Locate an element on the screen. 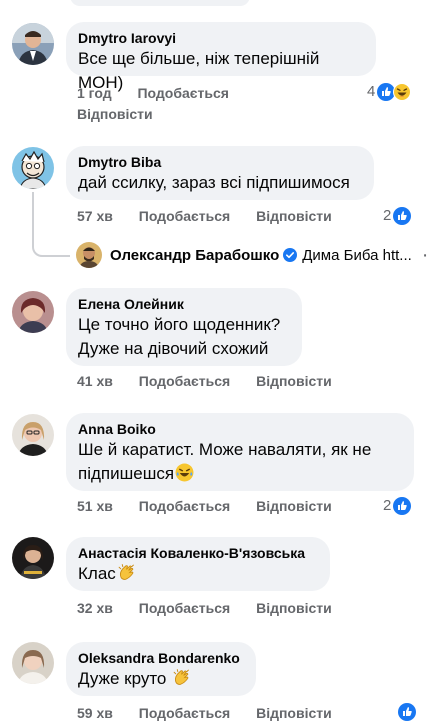 This screenshot has width=428, height=724. comment-text: Клас is located at coordinates (97, 573).